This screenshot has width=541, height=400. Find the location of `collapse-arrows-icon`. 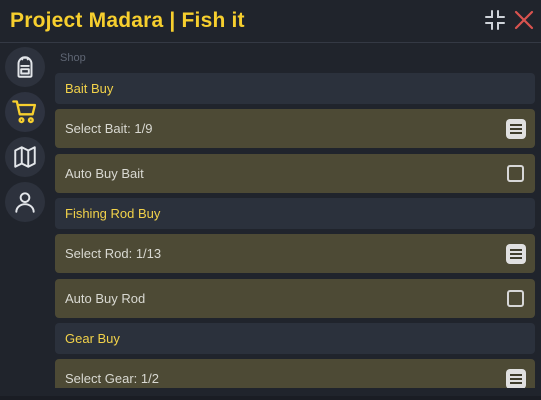

collapse-arrows-icon is located at coordinates (495, 20).